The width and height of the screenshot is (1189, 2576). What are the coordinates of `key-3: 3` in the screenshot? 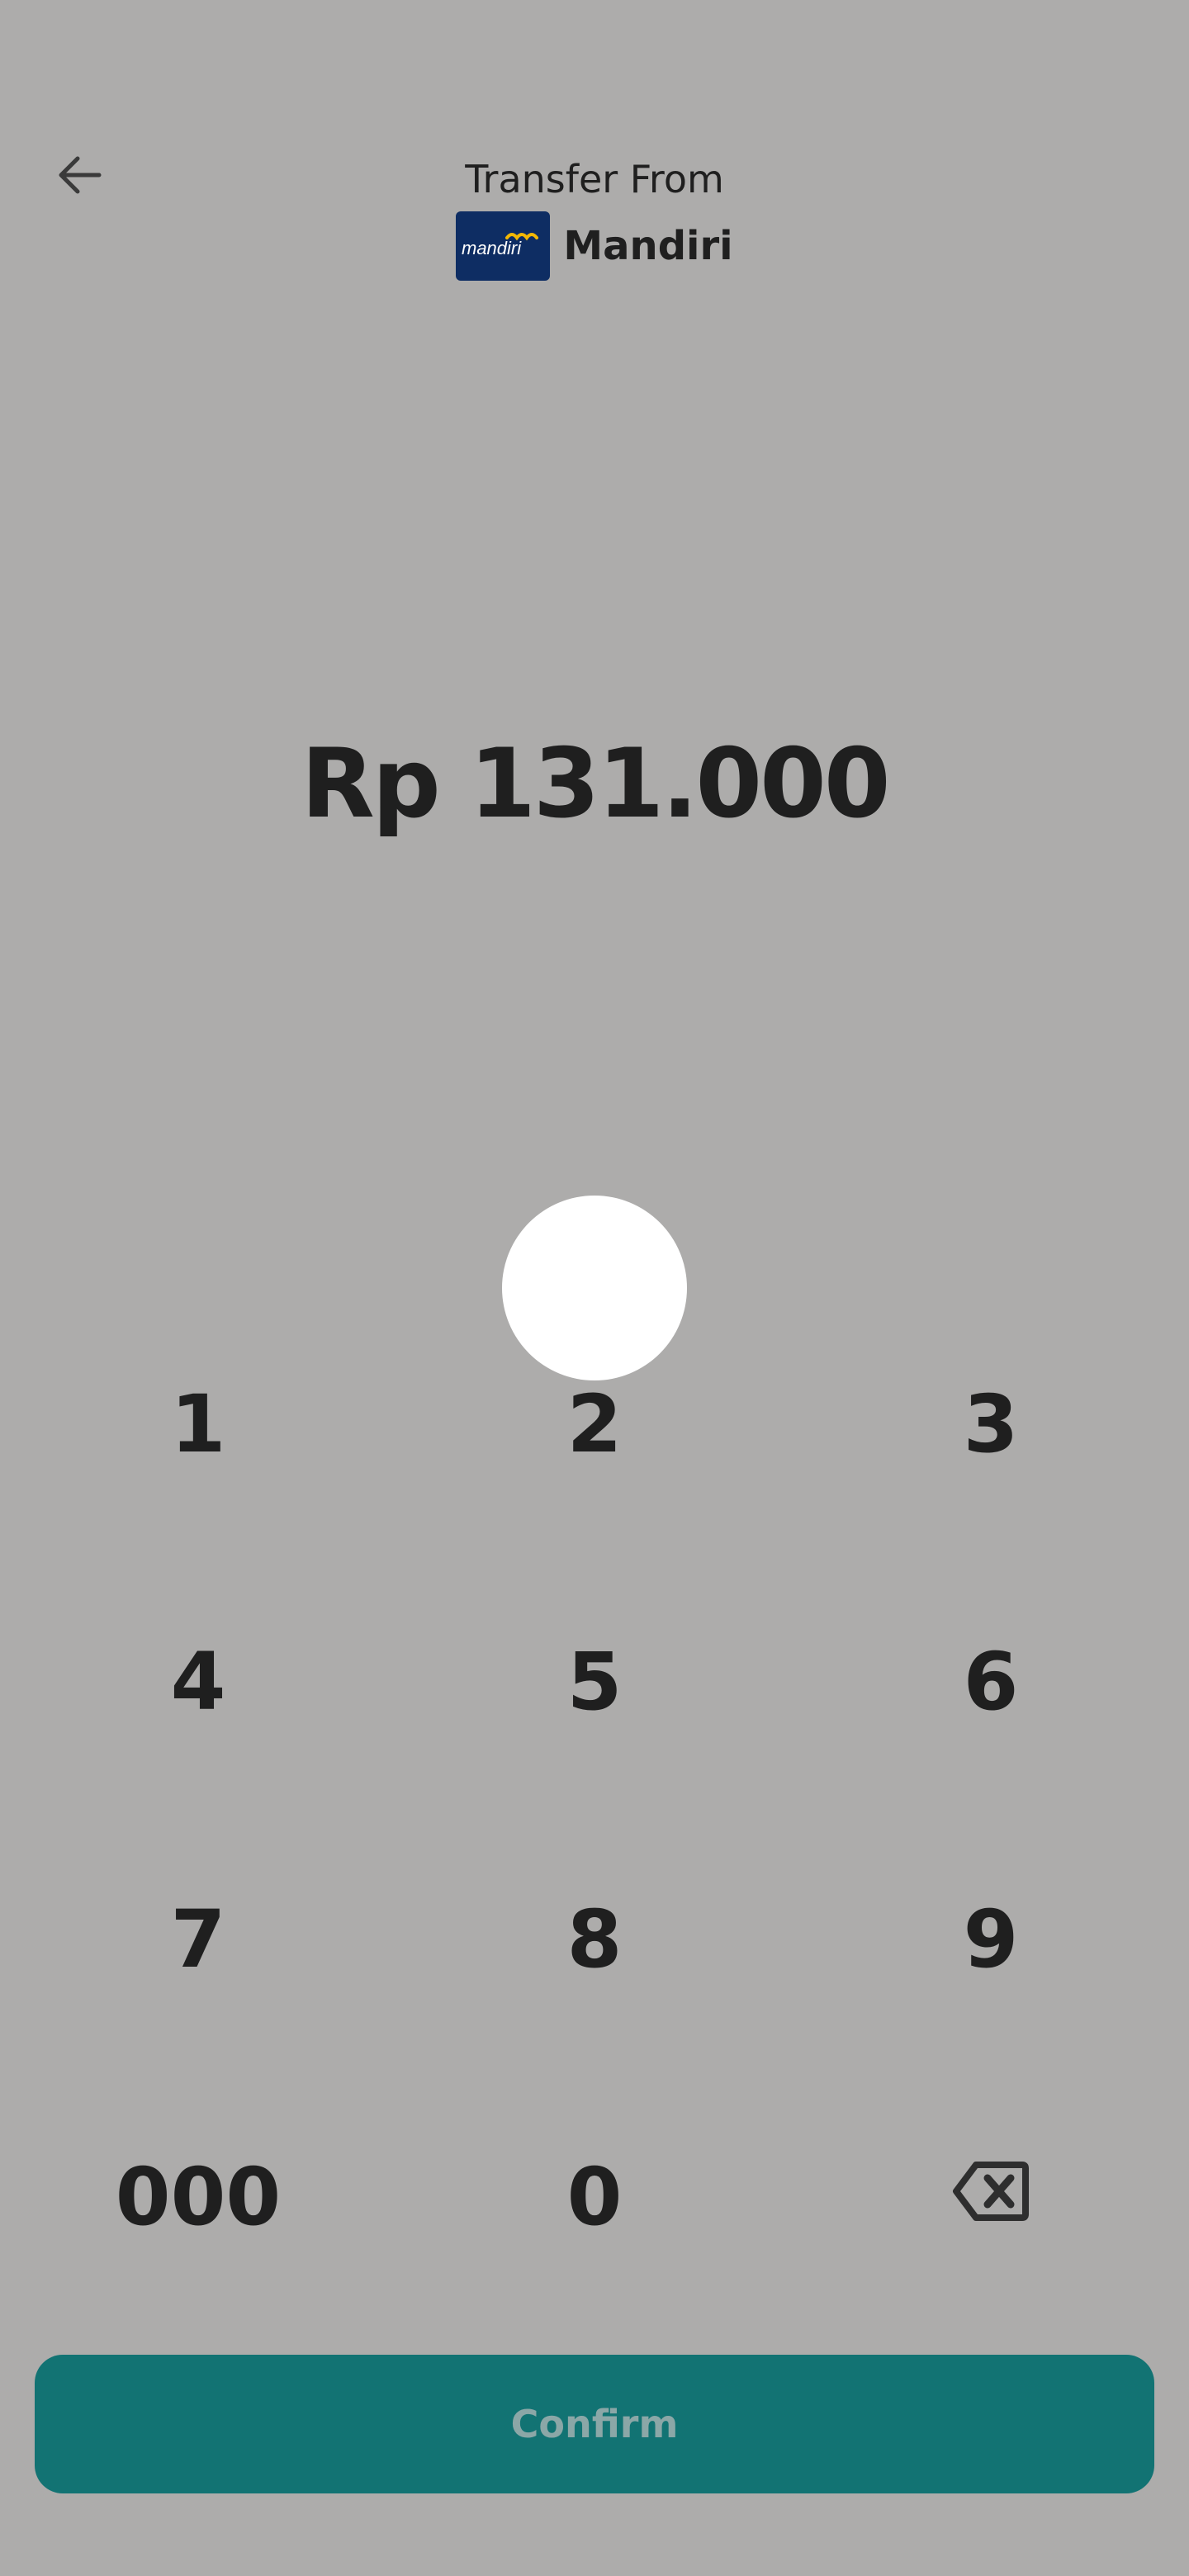 It's located at (990, 1424).